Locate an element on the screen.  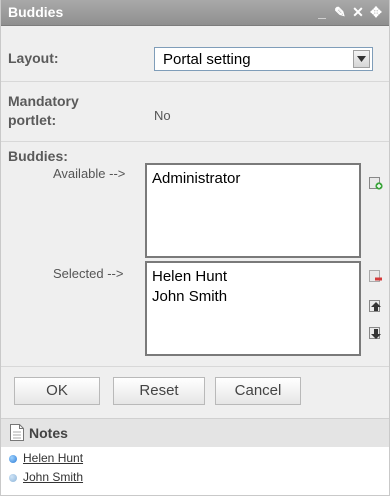
available-label: Available --> is located at coordinates (89, 173).